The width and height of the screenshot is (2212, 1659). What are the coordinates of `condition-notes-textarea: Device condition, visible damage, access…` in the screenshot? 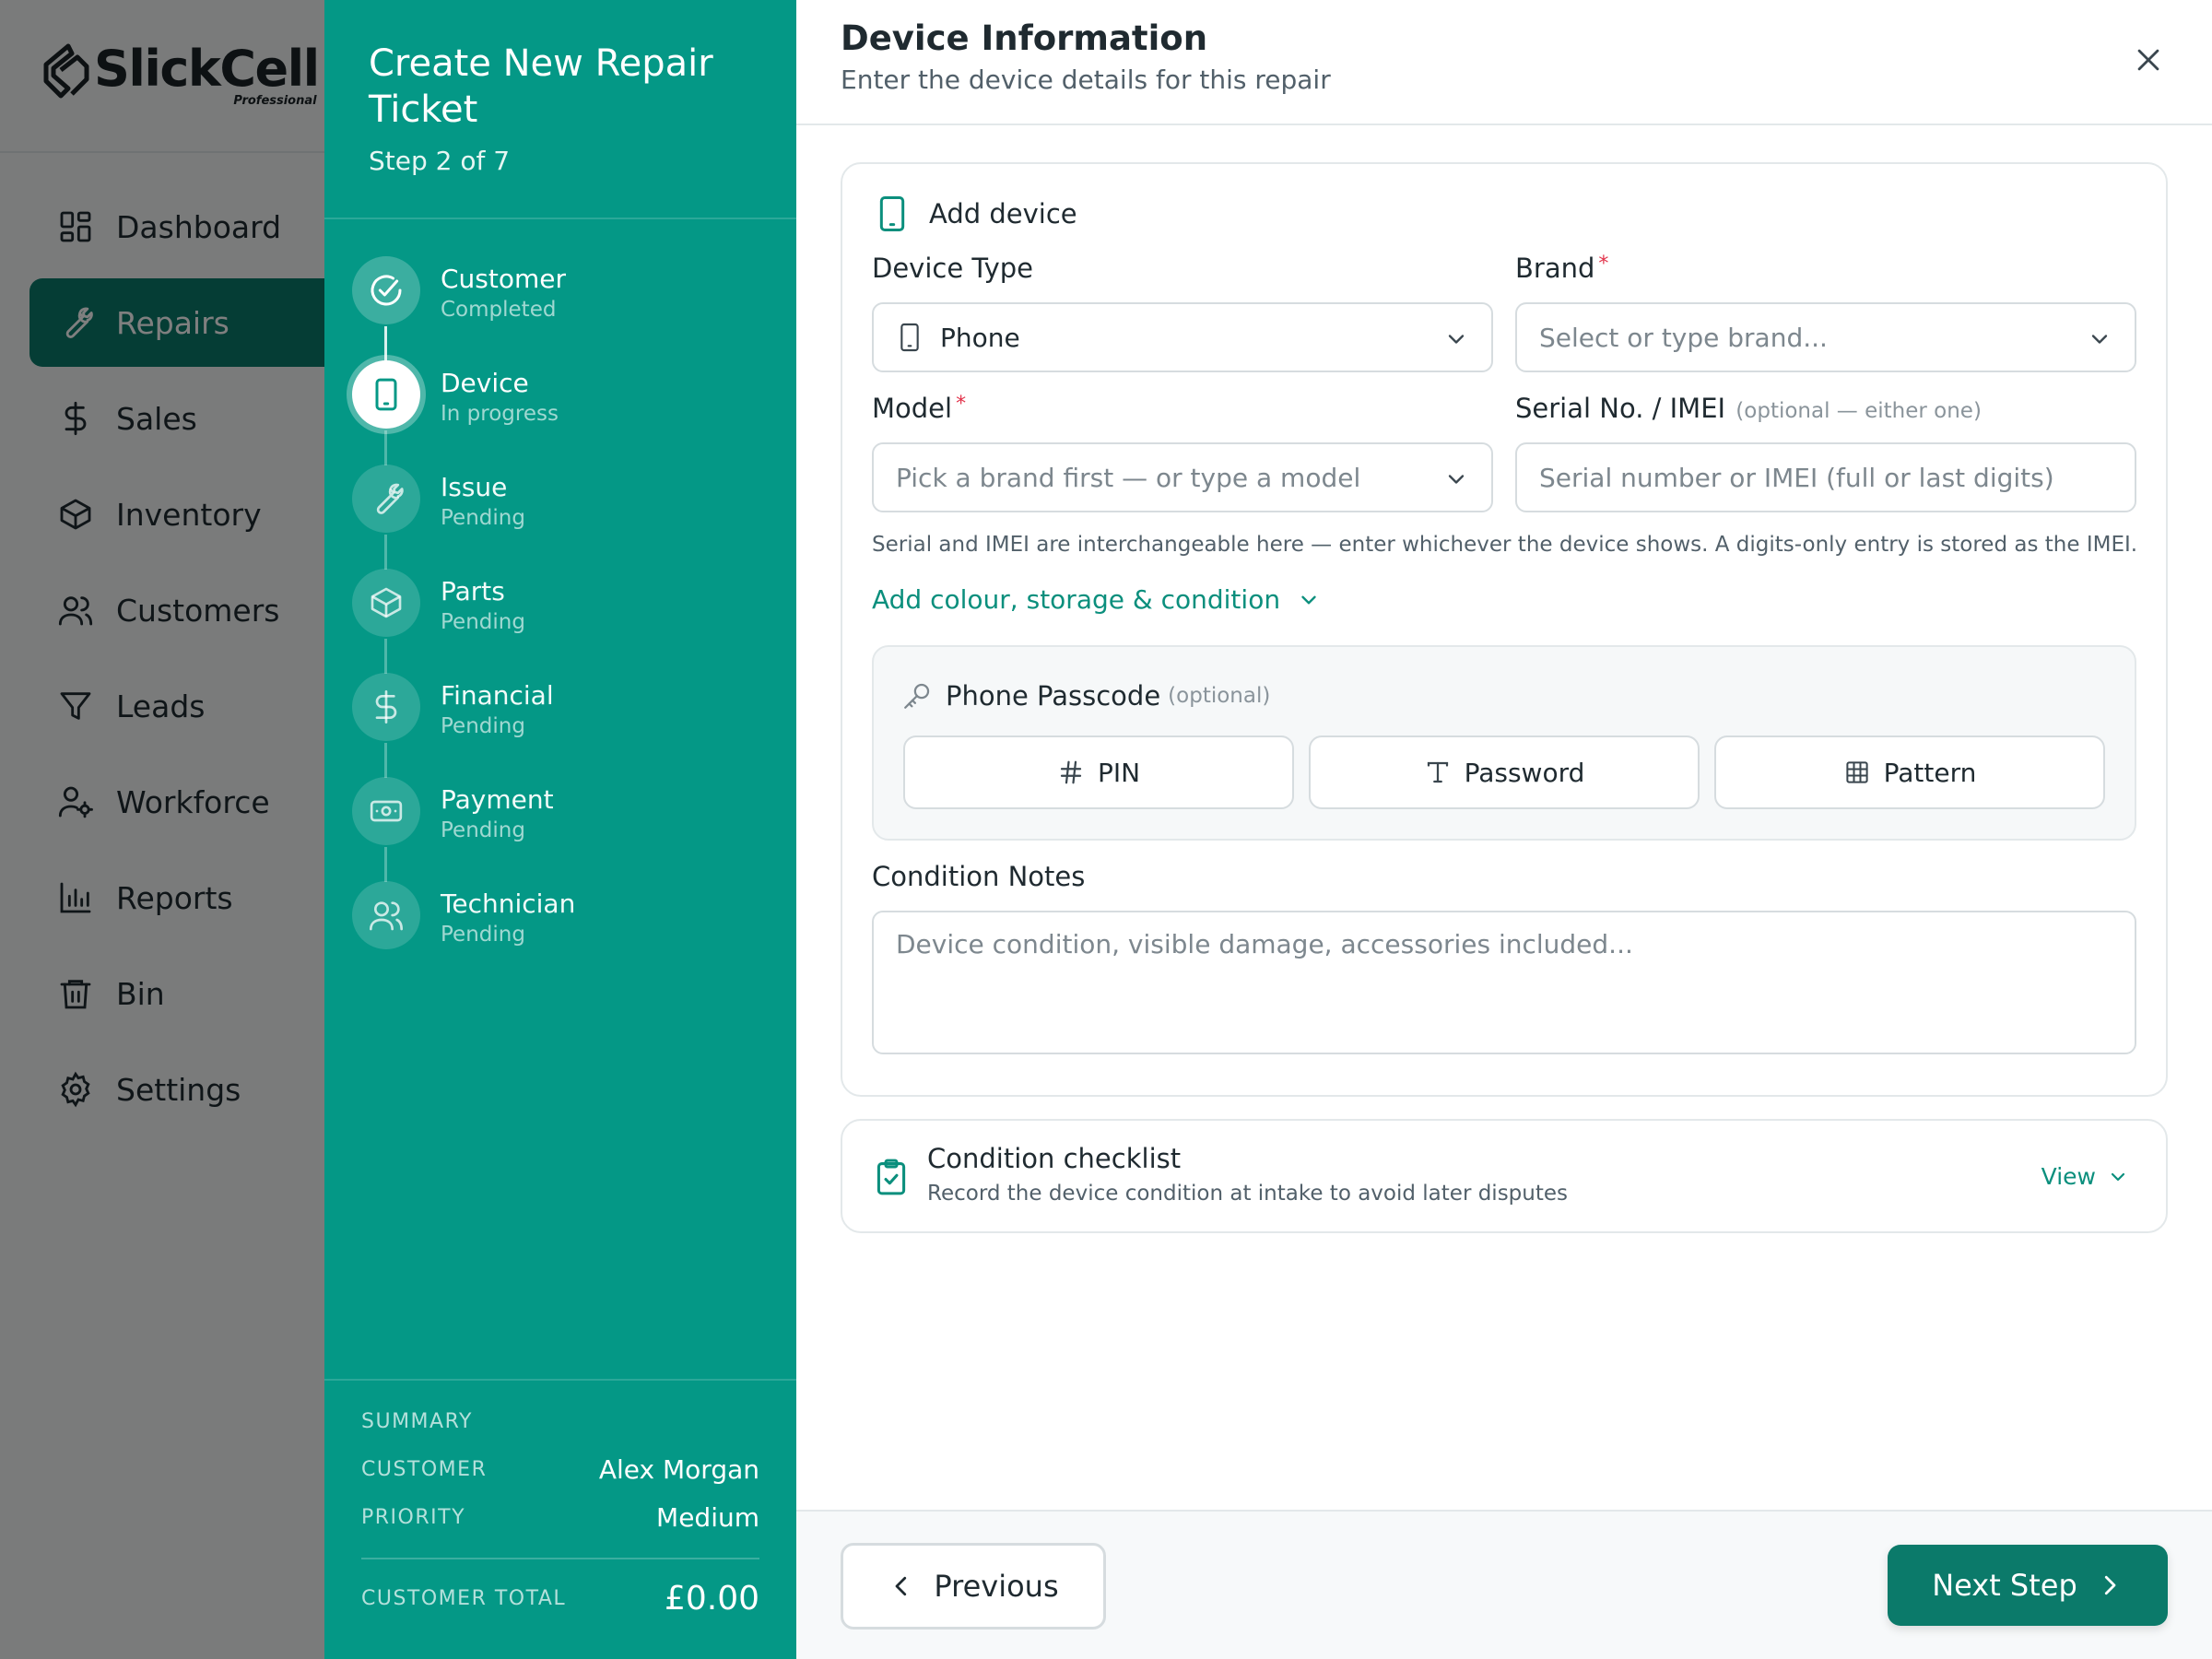 It's located at (1504, 982).